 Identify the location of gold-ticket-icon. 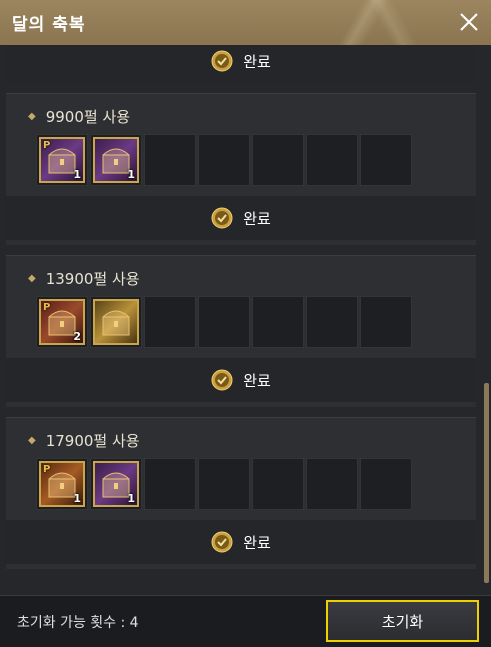
(116, 322).